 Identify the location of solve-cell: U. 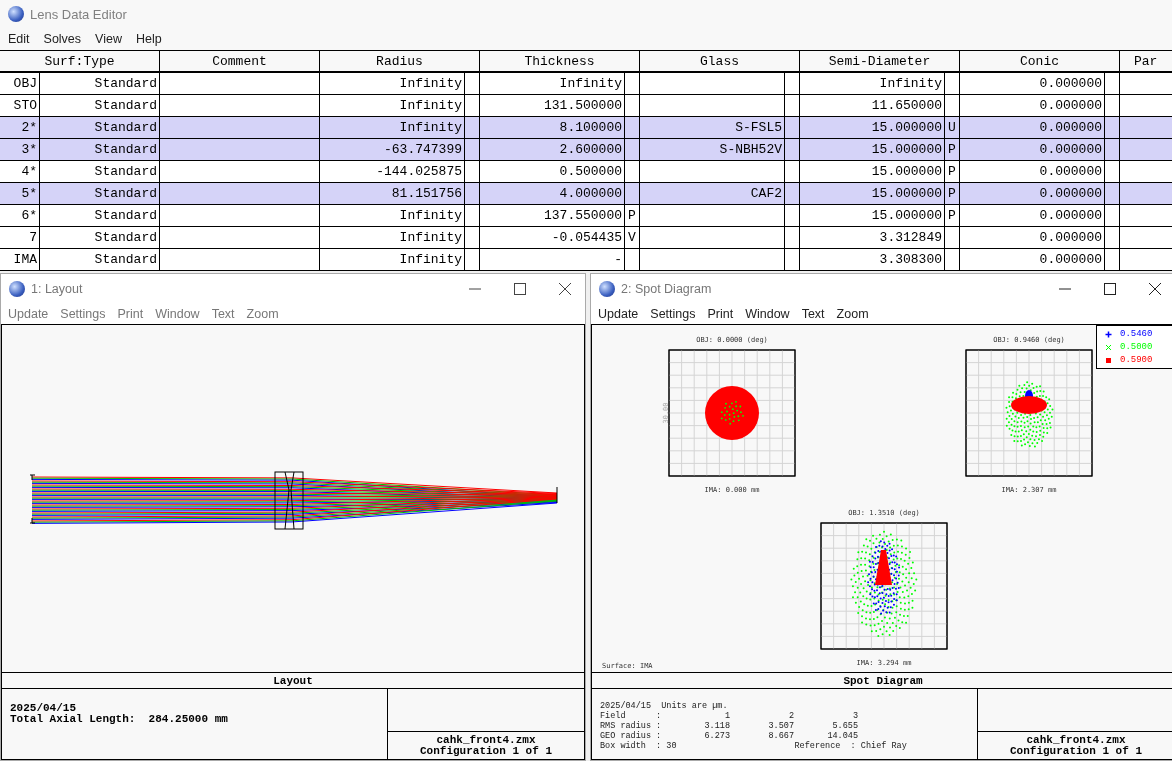
(952, 128).